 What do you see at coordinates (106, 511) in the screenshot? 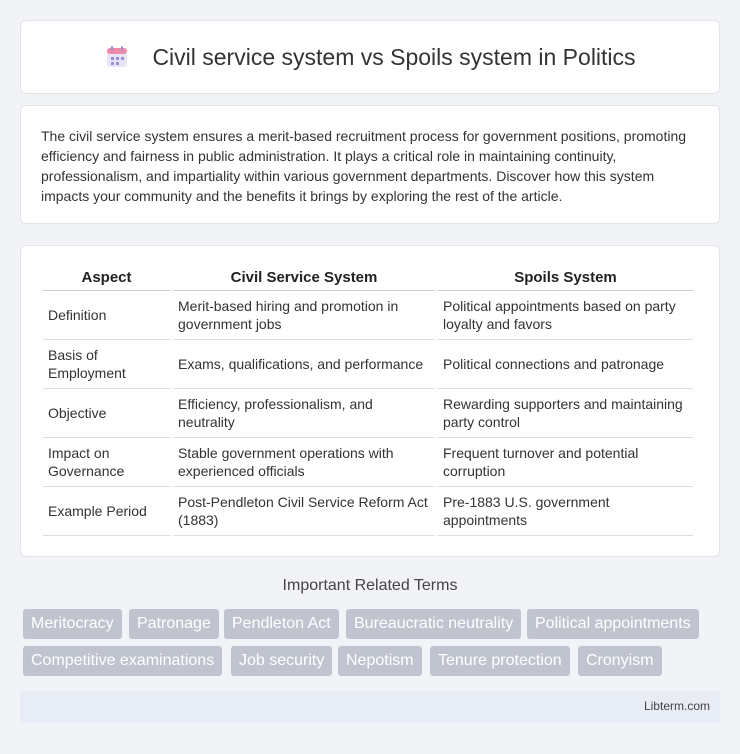
I see `table-cell: Example Period` at bounding box center [106, 511].